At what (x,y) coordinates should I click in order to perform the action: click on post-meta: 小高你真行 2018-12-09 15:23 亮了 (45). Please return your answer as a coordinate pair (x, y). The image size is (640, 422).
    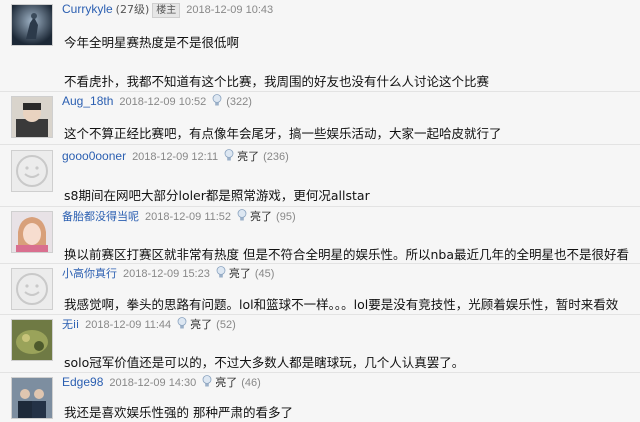
    Looking at the image, I should click on (168, 273).